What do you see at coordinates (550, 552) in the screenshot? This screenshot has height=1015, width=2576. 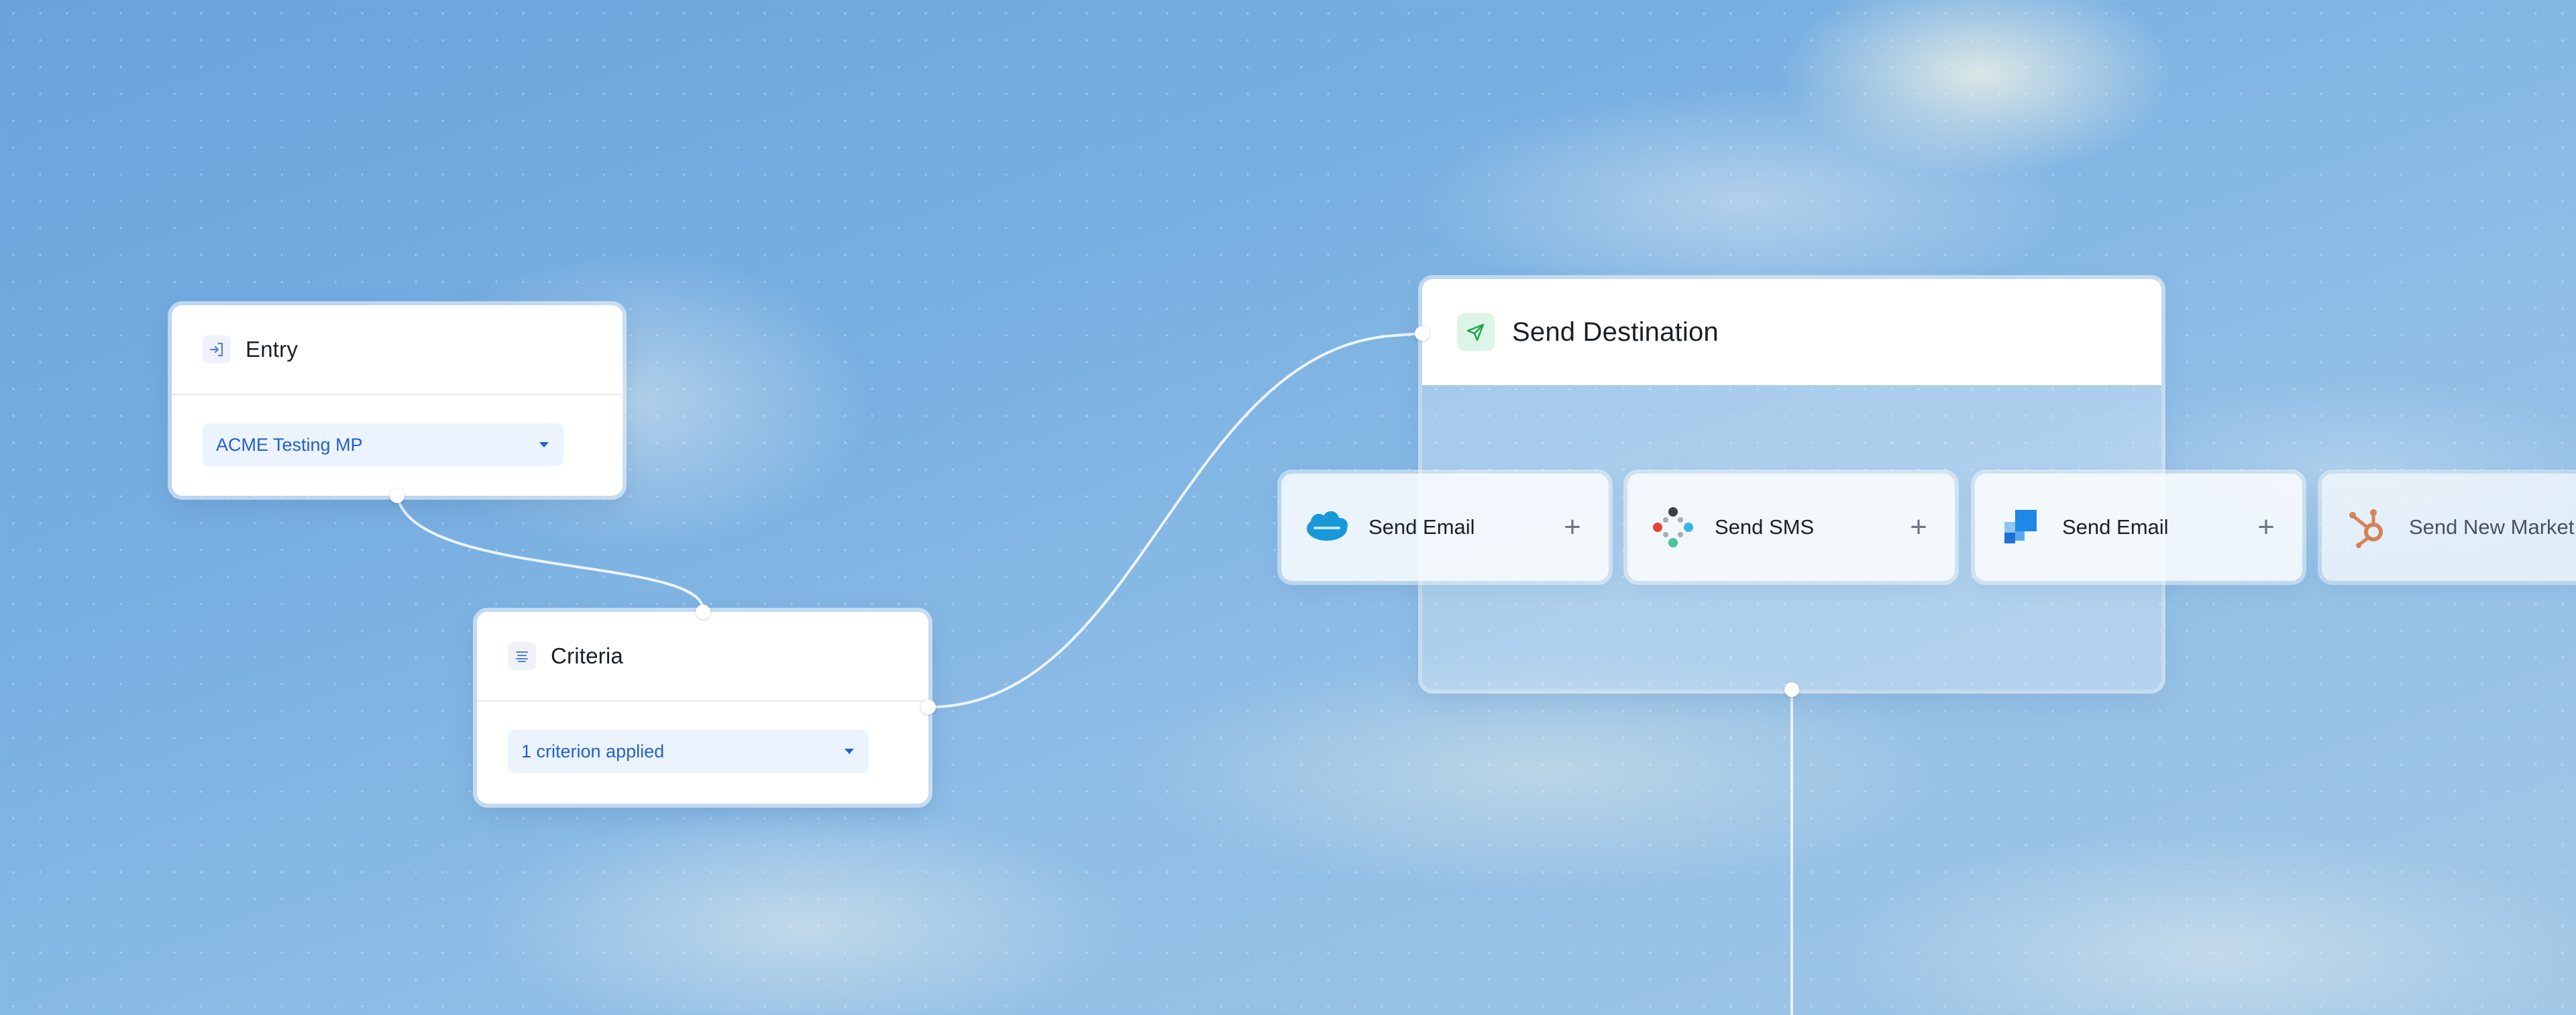 I see `connector-entry-criteria` at bounding box center [550, 552].